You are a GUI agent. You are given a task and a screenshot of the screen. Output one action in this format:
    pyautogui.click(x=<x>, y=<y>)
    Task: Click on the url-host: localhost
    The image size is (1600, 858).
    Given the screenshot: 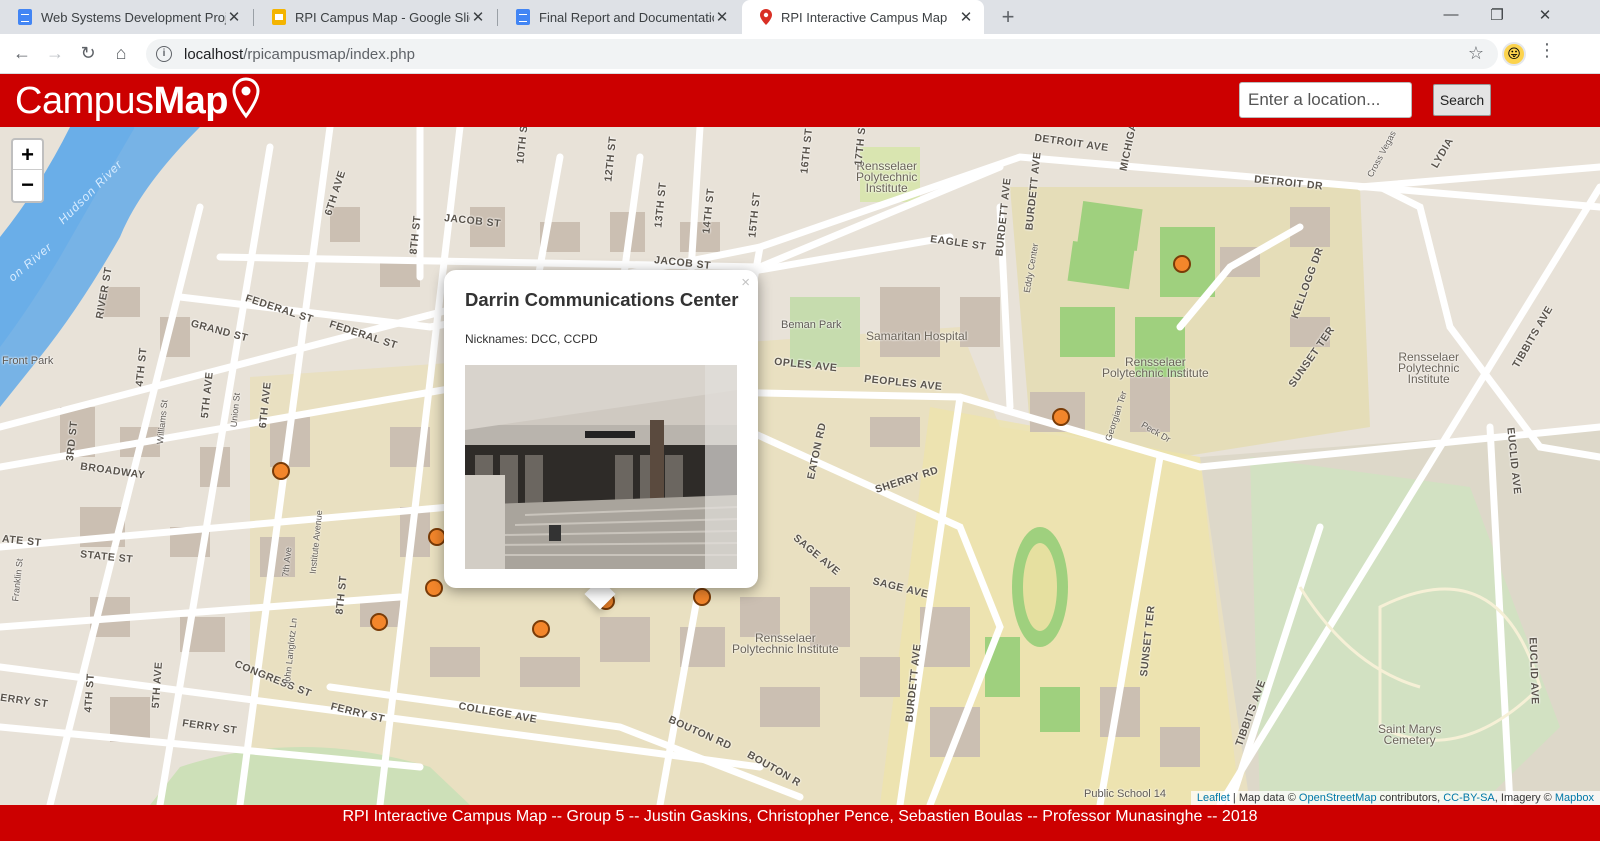 What is the action you would take?
    pyautogui.click(x=214, y=54)
    